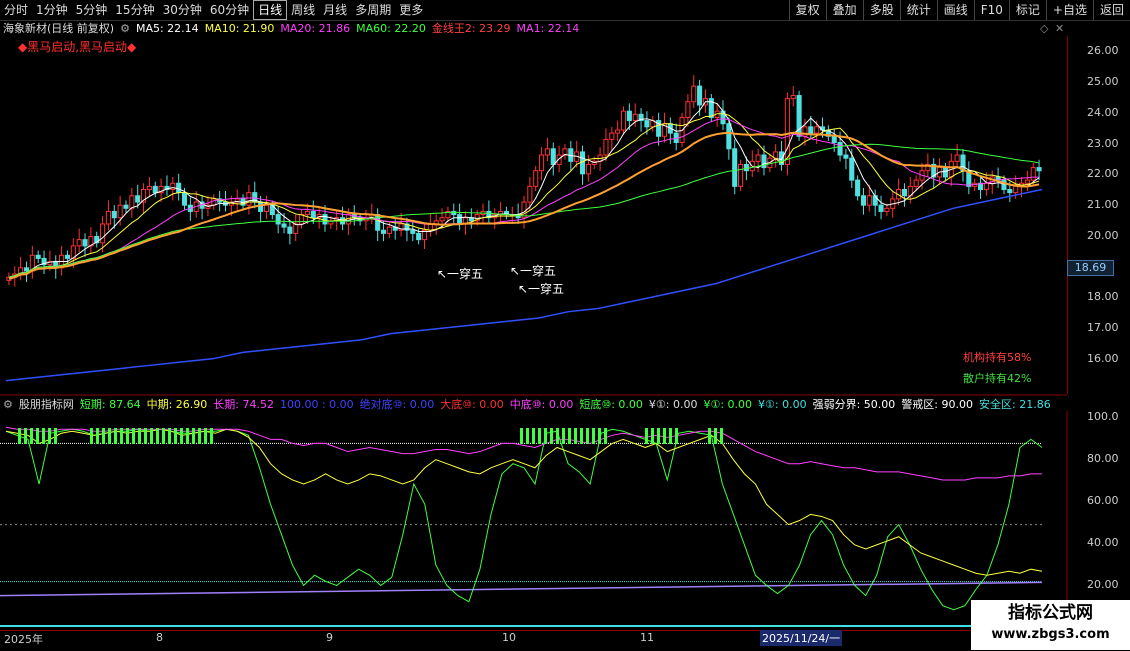 This screenshot has height=651, width=1130. Describe the element at coordinates (1050, 634) in the screenshot. I see `watermark-url: www.zbgs3.com` at that location.